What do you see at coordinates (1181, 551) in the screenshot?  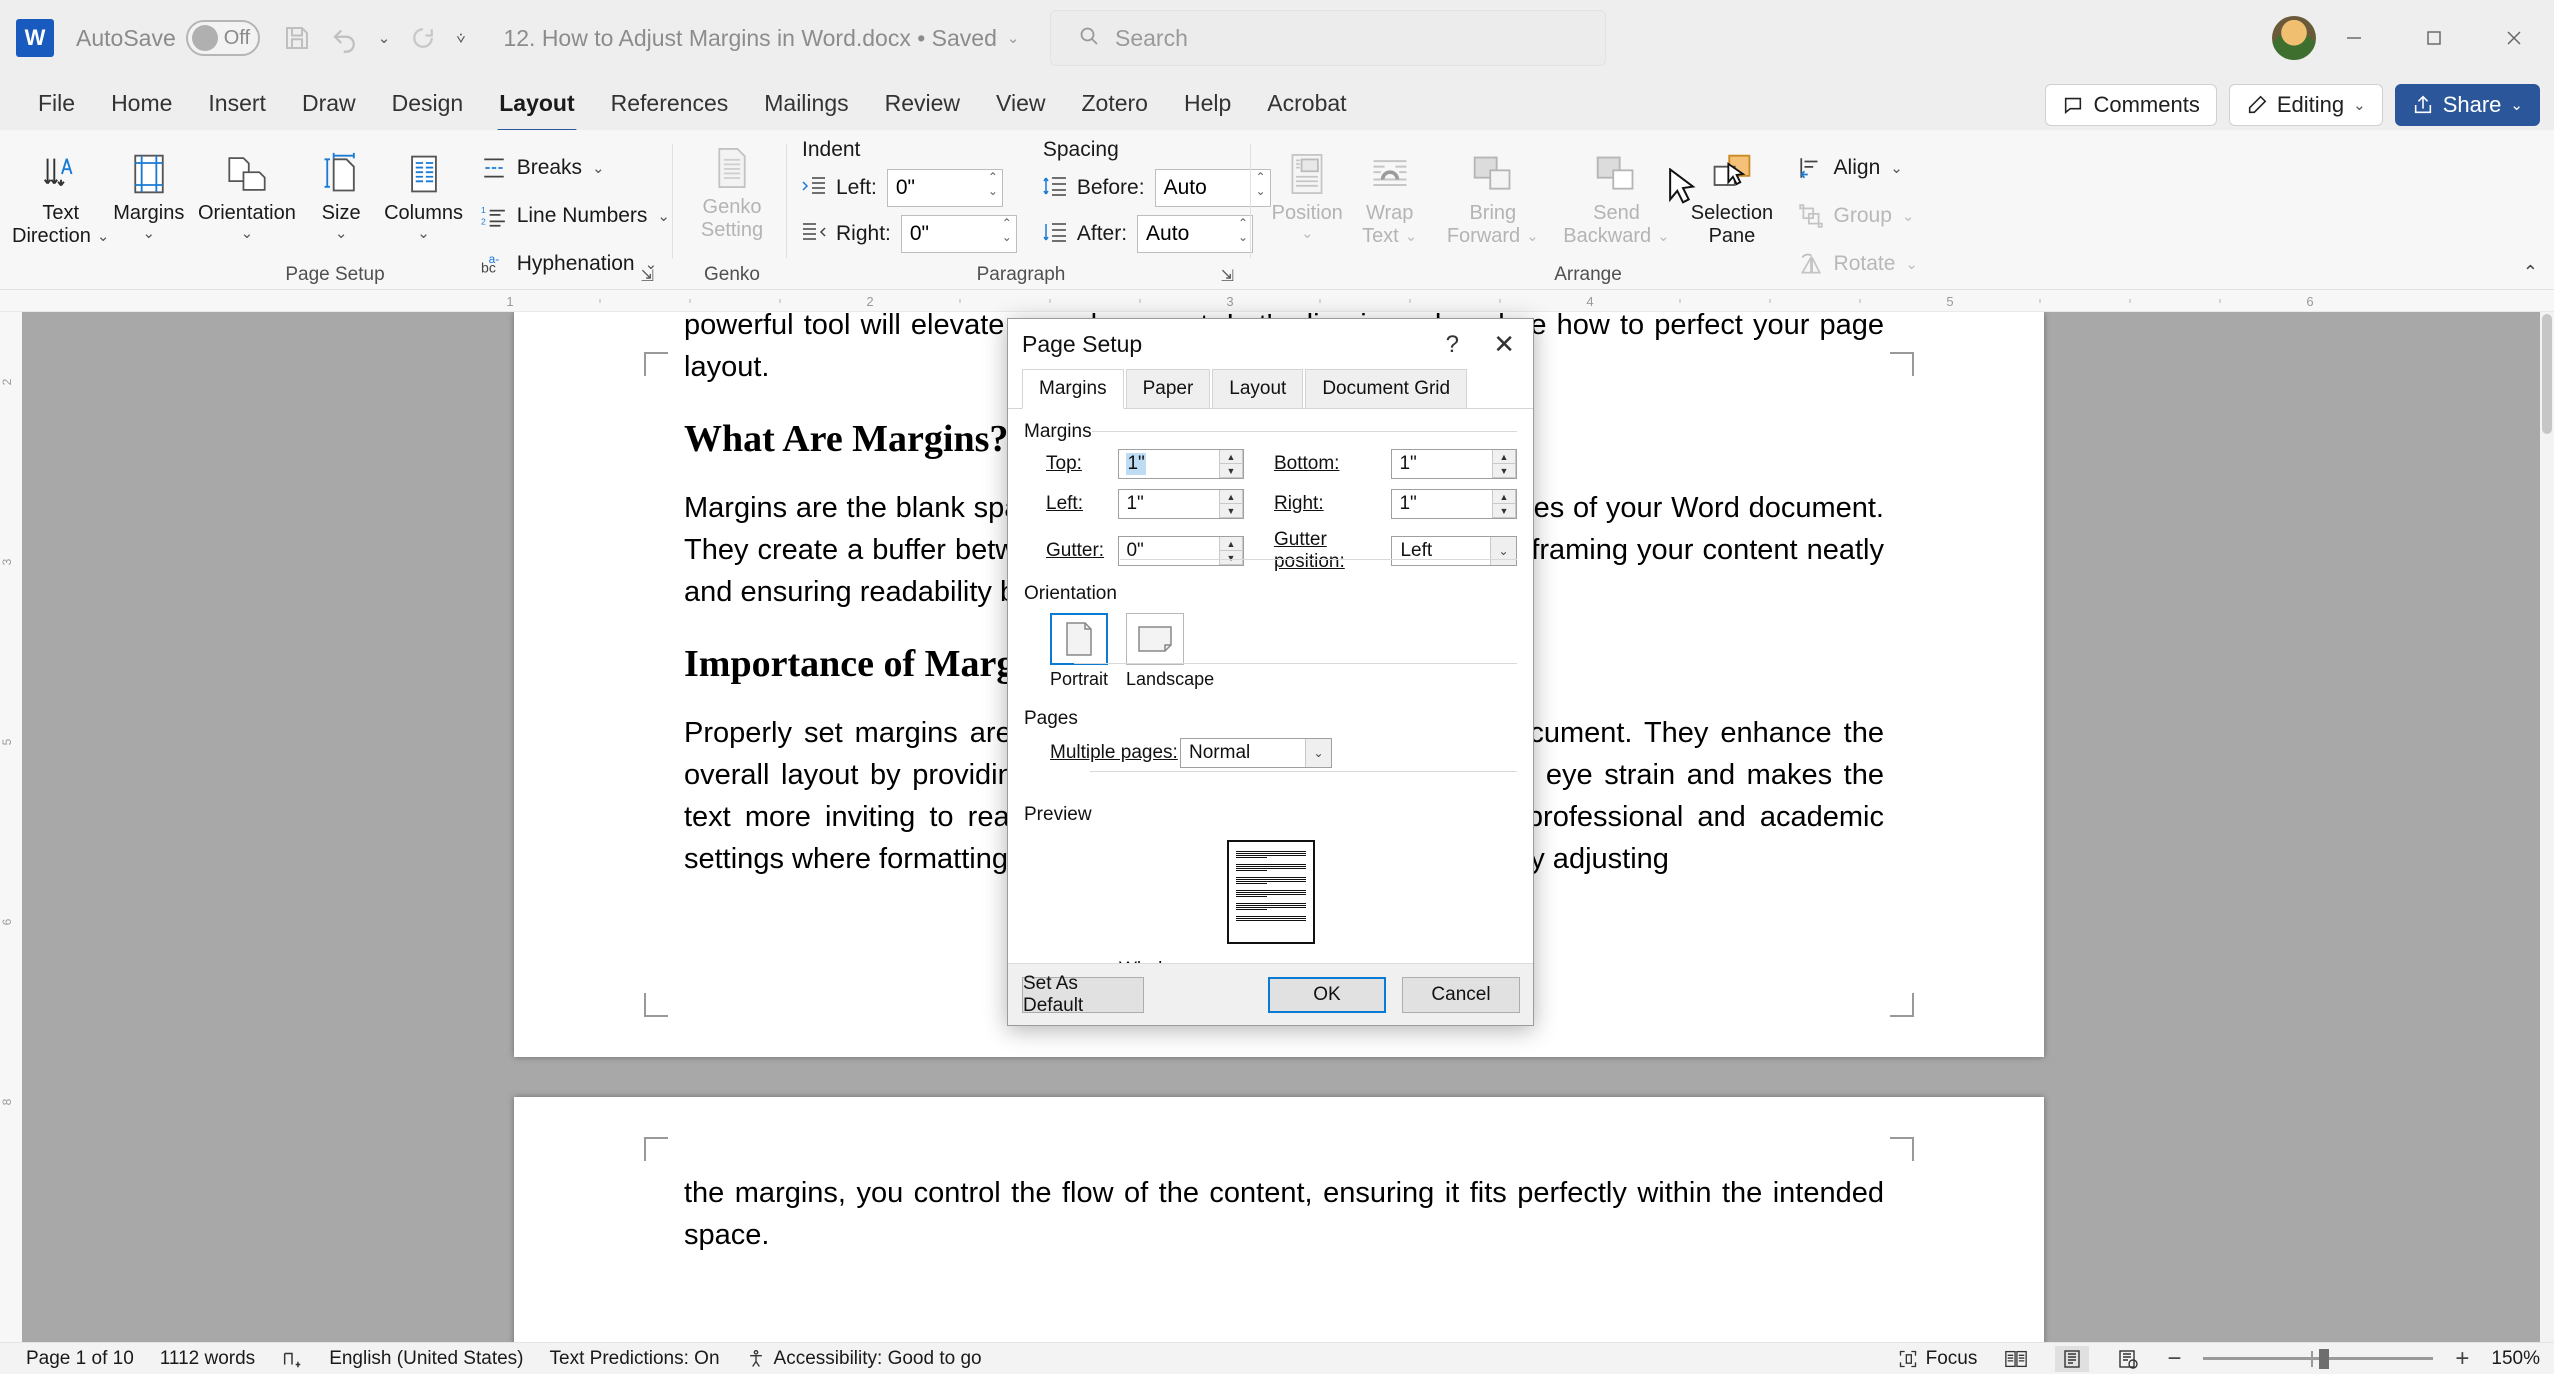 I see `gutter-input: 0" ▲ ▼` at bounding box center [1181, 551].